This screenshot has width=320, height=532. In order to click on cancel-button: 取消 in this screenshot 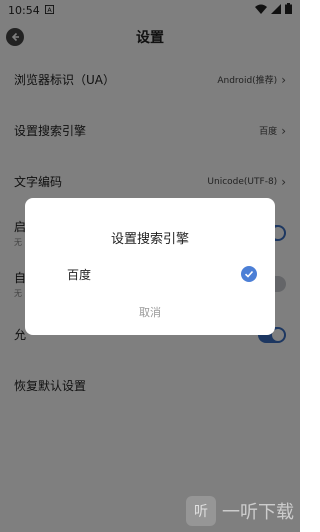, I will do `click(150, 312)`.